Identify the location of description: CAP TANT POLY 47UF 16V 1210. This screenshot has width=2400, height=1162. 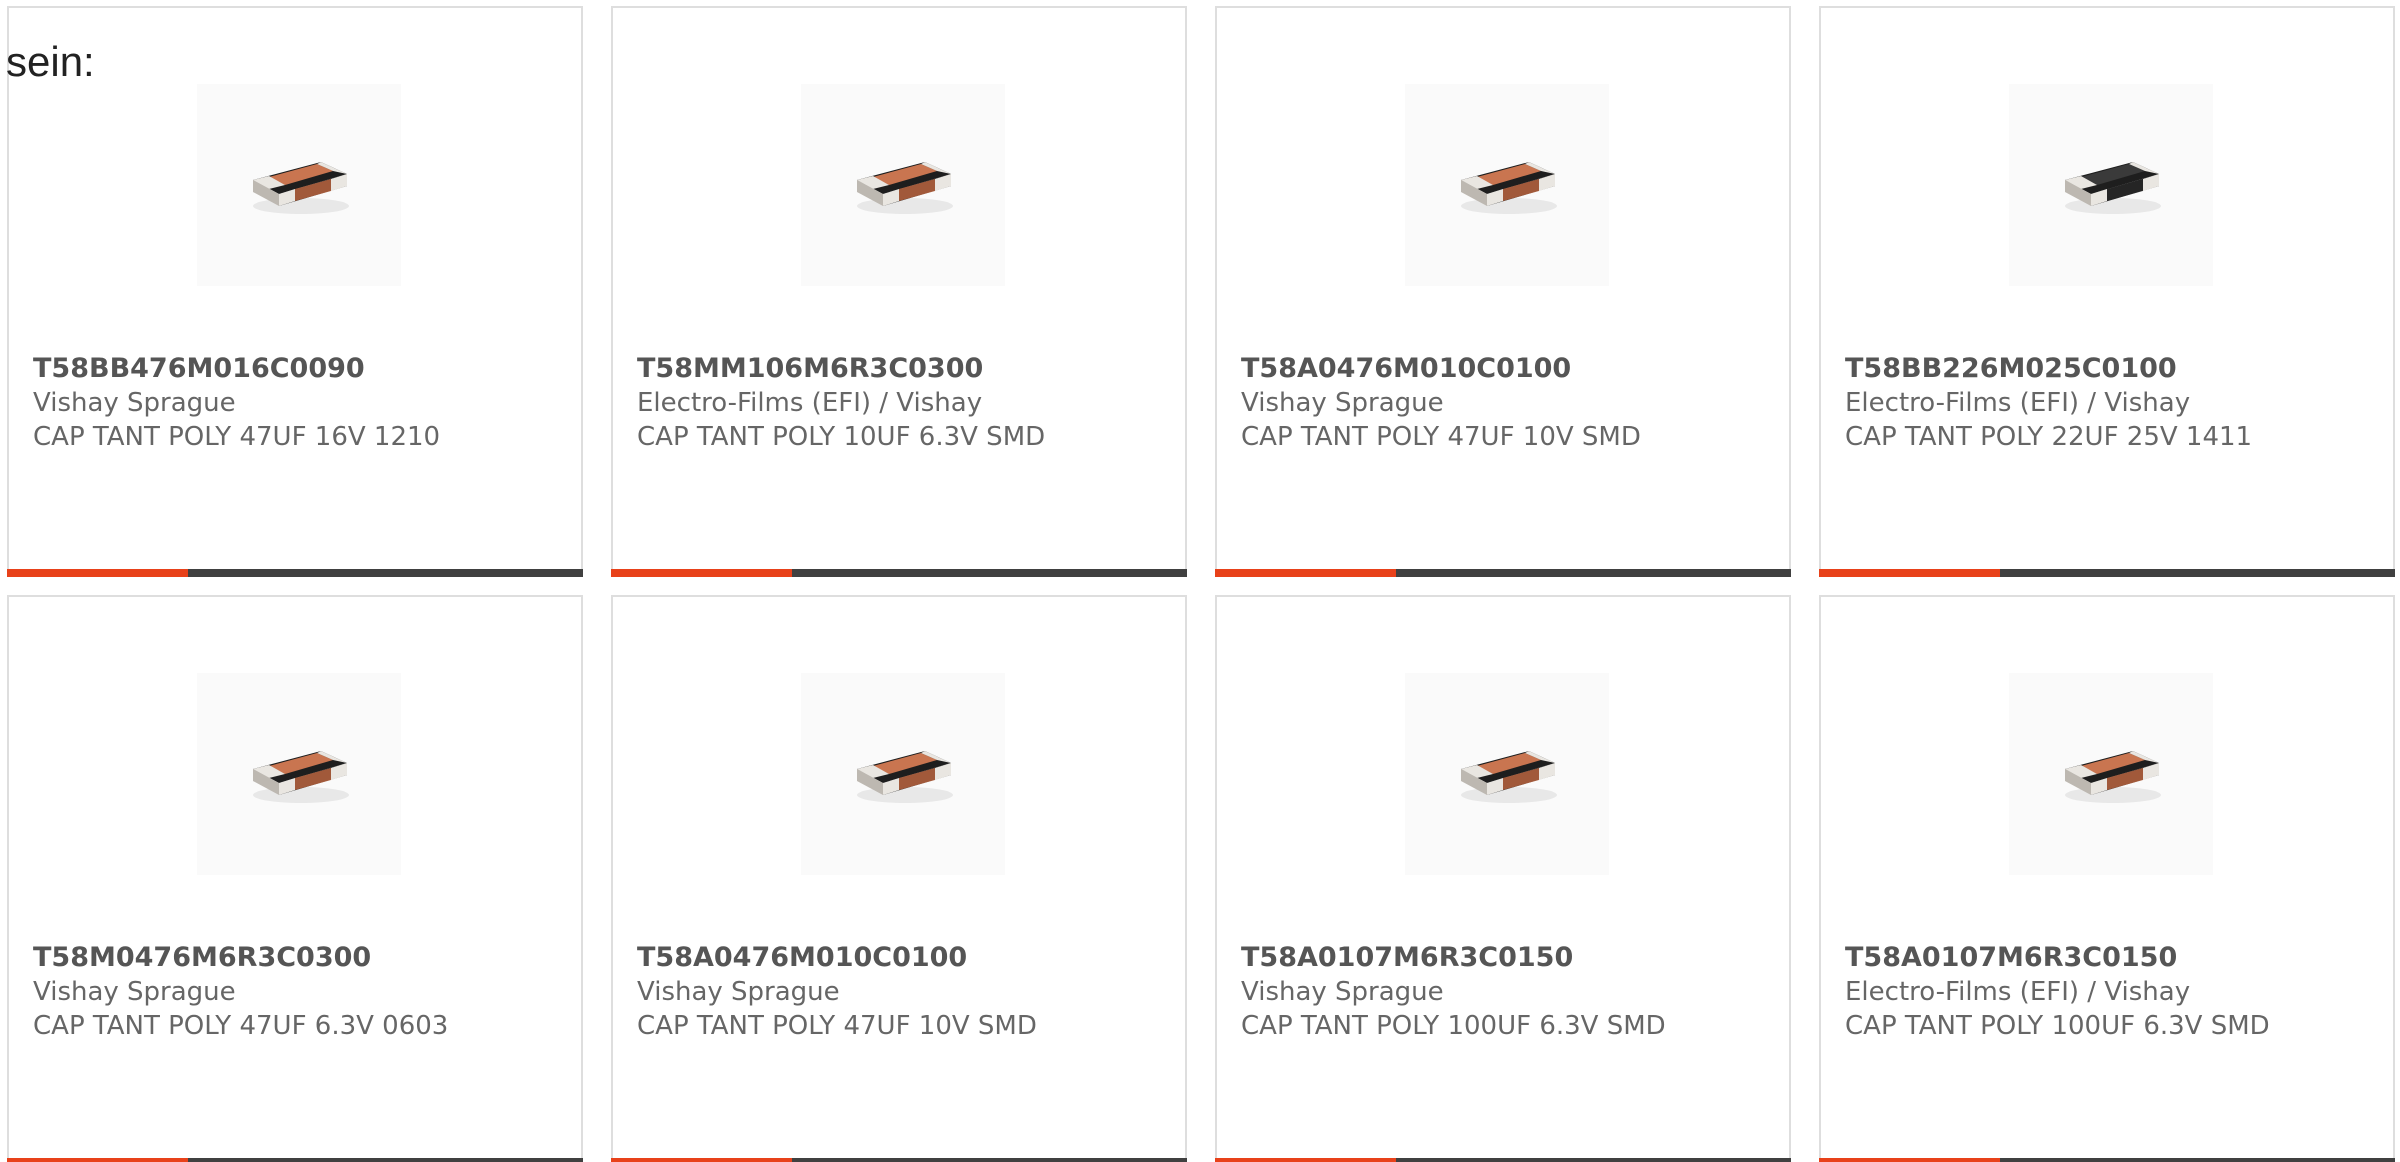
(237, 437).